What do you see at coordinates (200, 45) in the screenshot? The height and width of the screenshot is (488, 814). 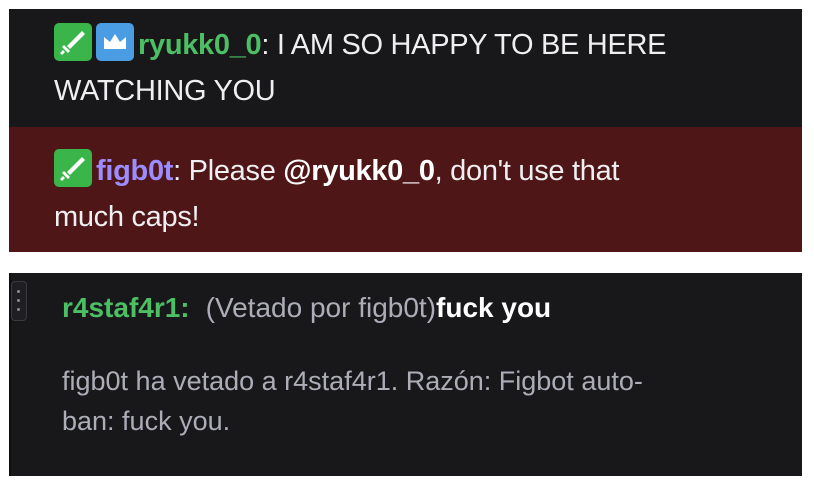 I see `username: ryukk0_0` at bounding box center [200, 45].